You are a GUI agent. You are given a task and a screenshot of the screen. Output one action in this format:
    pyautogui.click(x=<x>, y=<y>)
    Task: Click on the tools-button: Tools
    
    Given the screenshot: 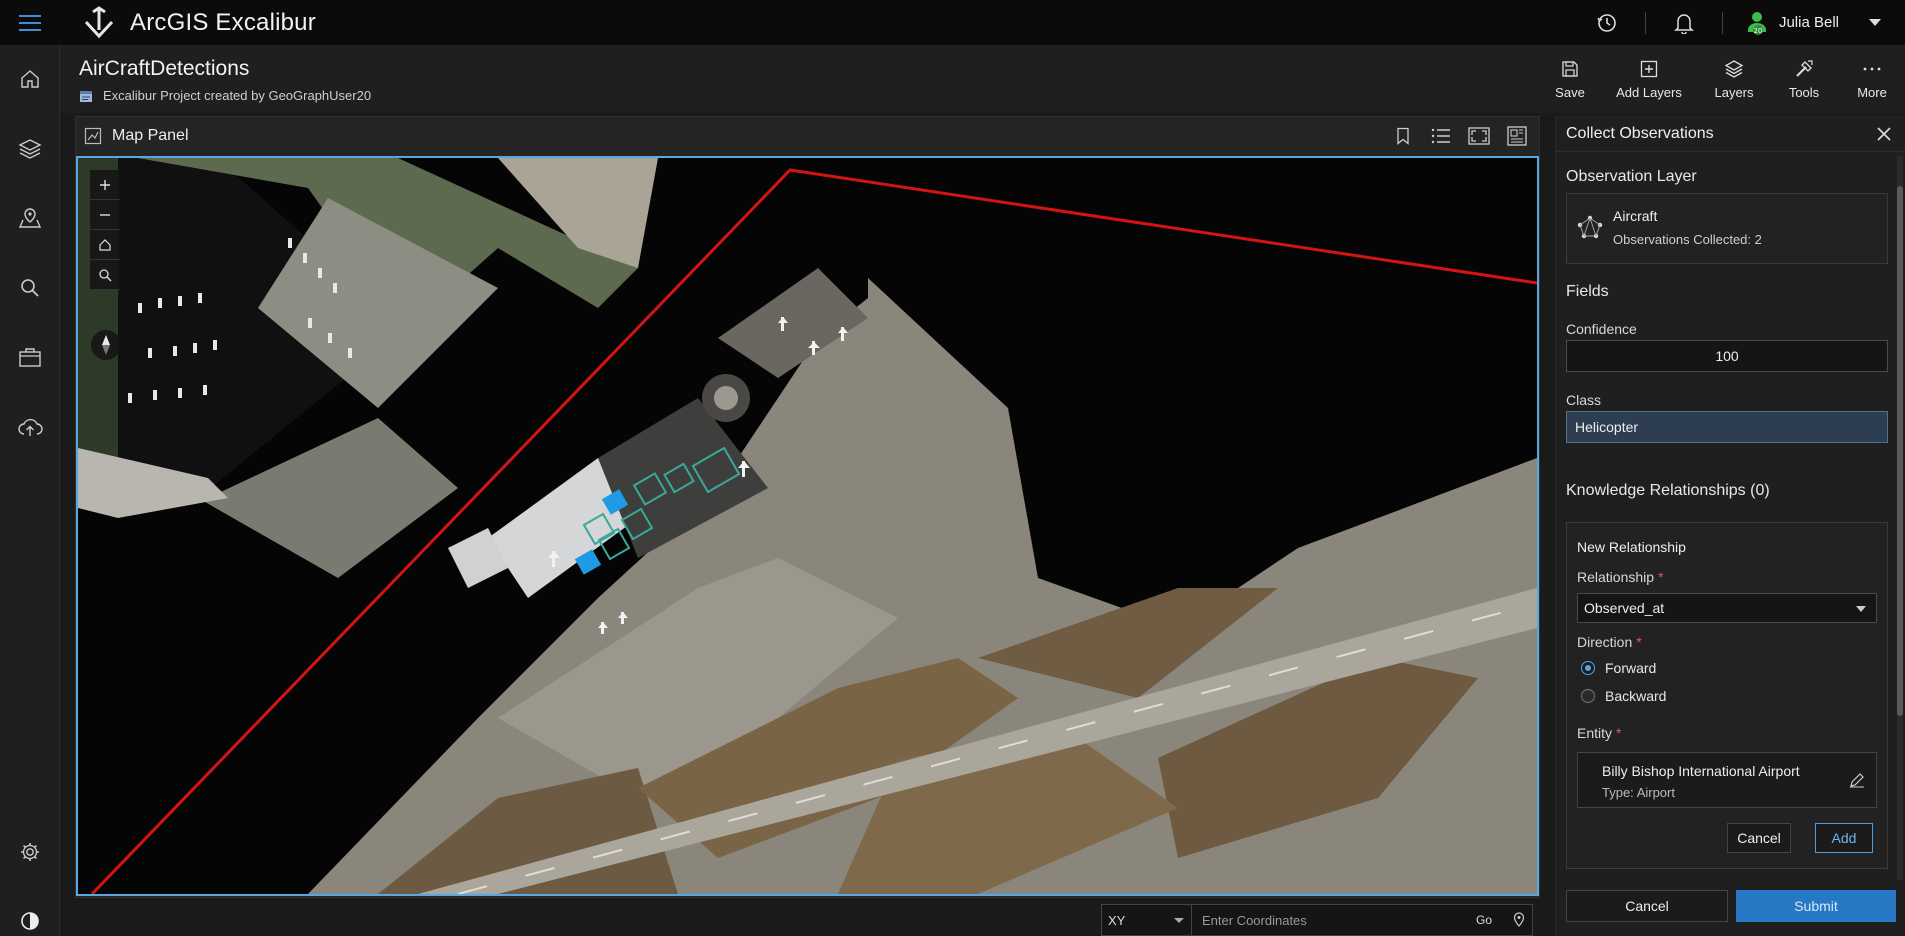 What is the action you would take?
    pyautogui.click(x=1804, y=79)
    